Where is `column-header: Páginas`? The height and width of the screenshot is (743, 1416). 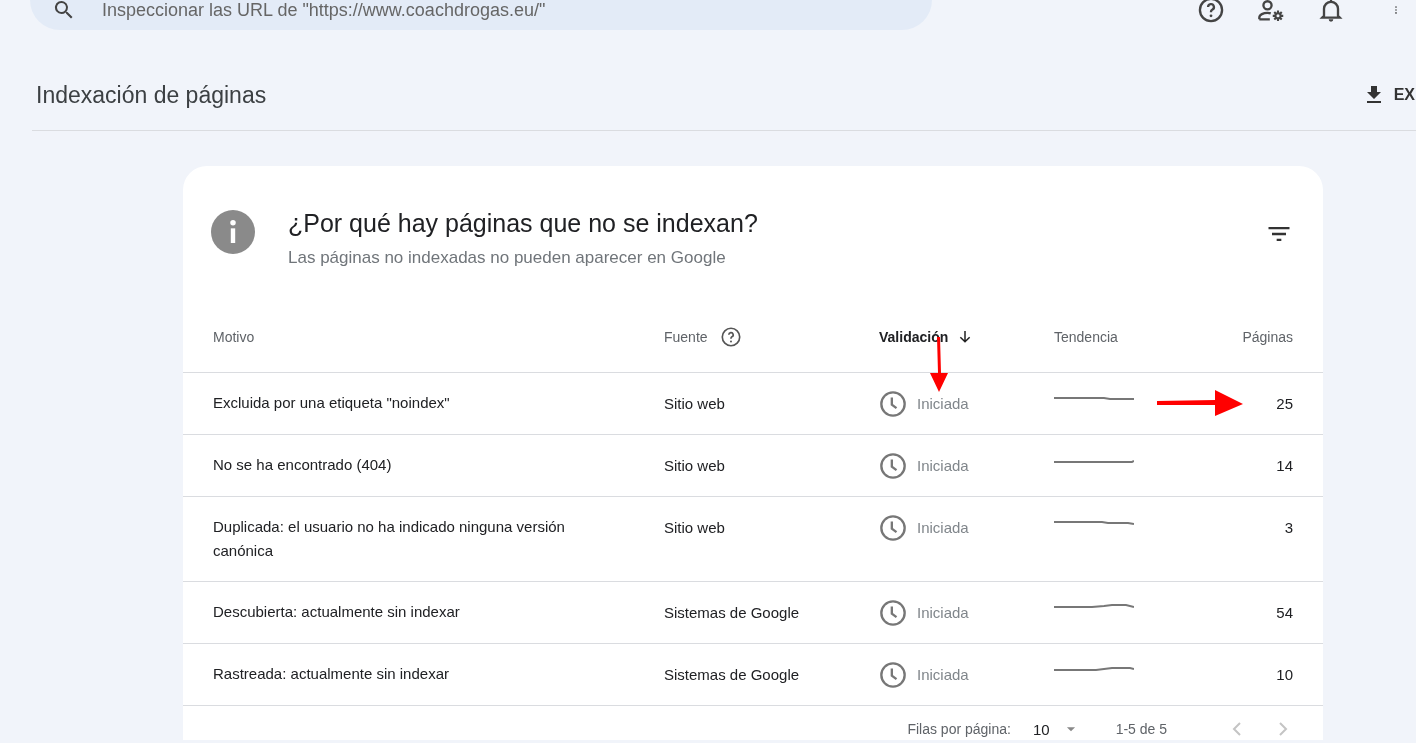
column-header: Páginas is located at coordinates (1267, 336).